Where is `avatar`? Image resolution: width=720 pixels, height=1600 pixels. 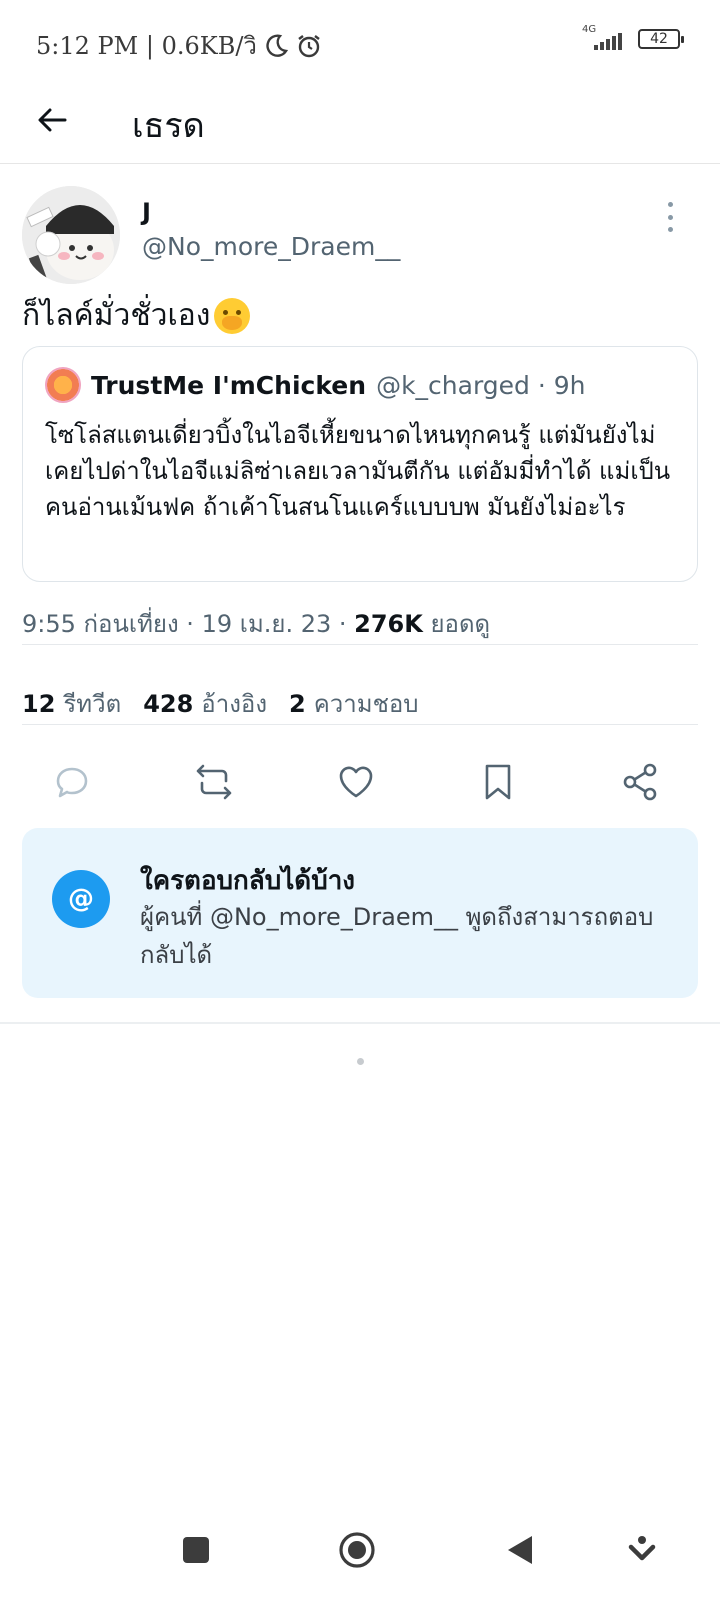
avatar is located at coordinates (71, 235).